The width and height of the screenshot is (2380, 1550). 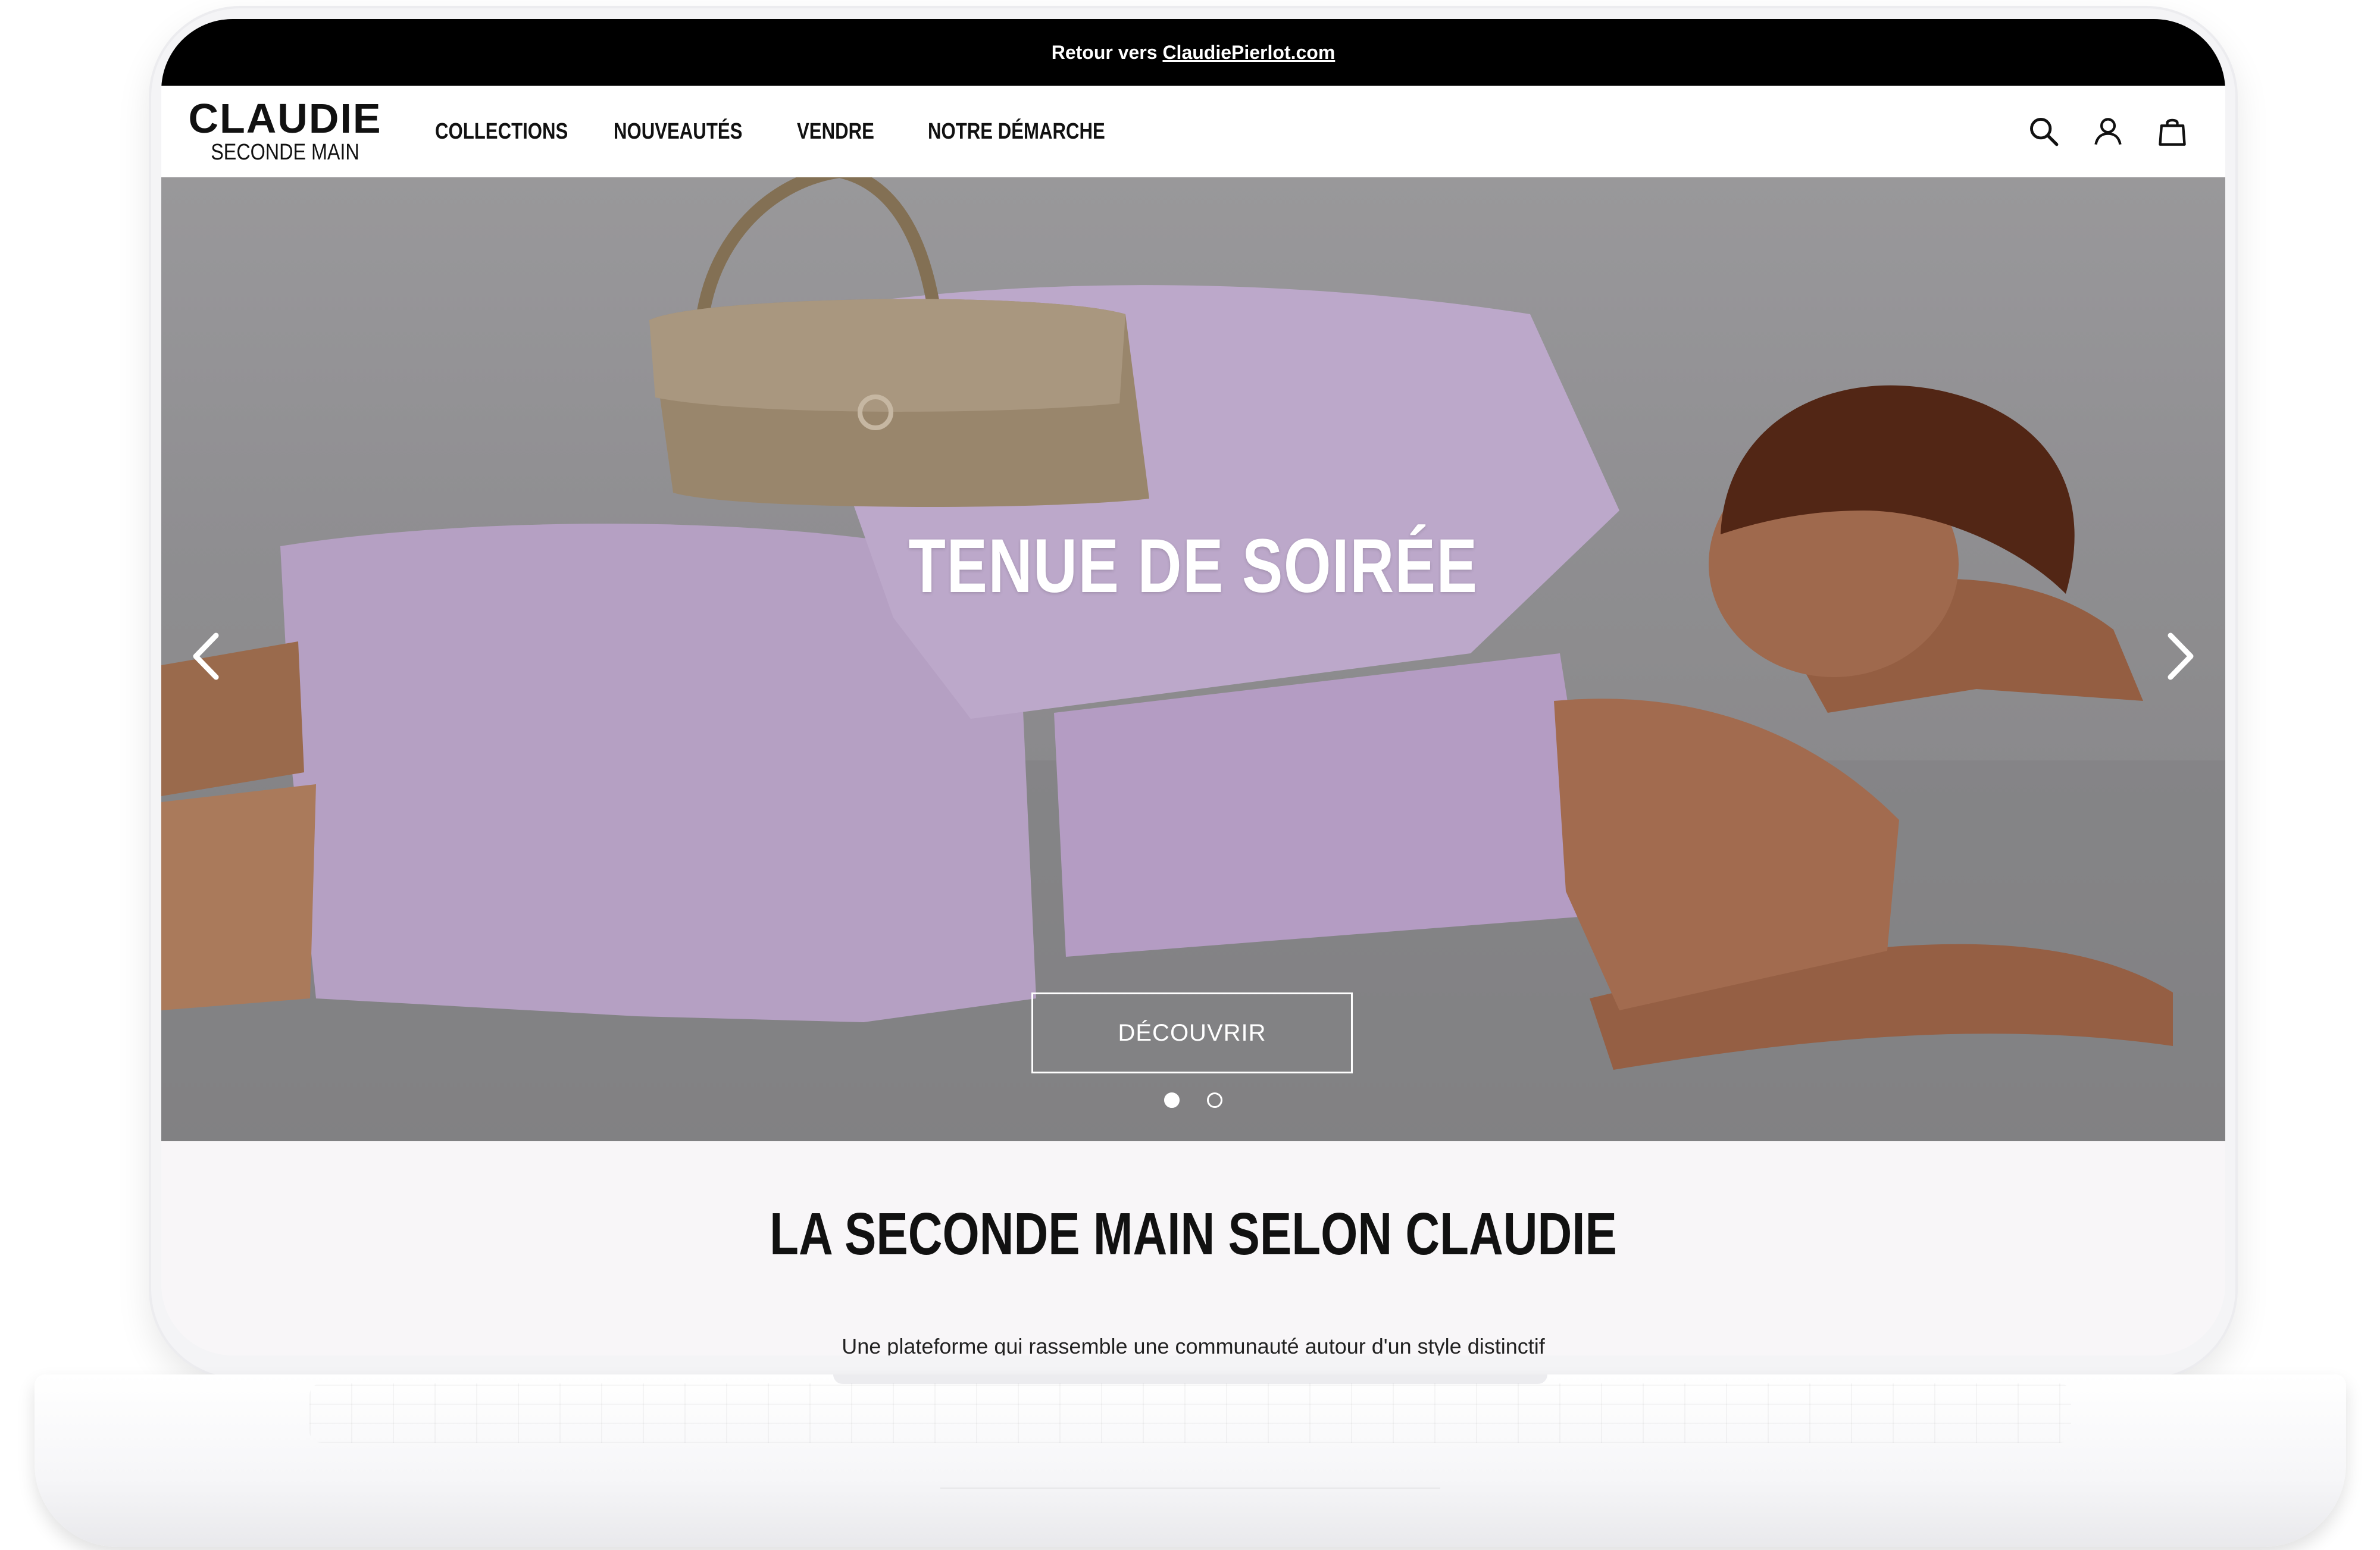 I want to click on logo-subtitle: SECONDE MAIN, so click(x=285, y=152).